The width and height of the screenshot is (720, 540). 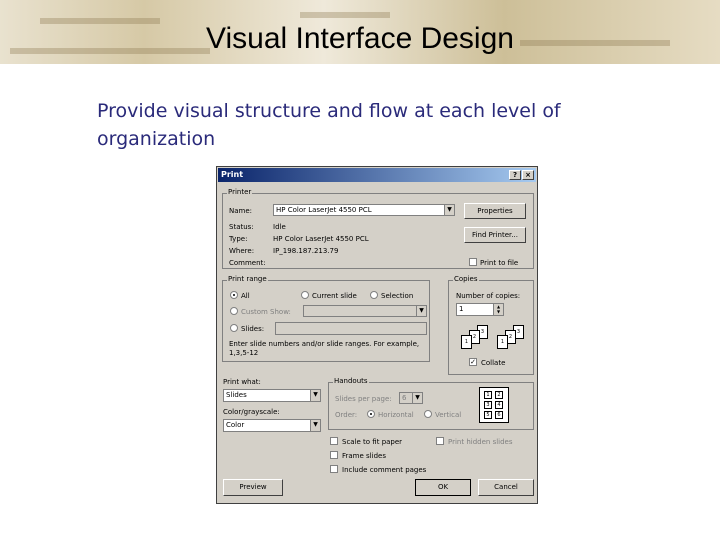 What do you see at coordinates (499, 415) in the screenshot?
I see `handout-cell: 6` at bounding box center [499, 415].